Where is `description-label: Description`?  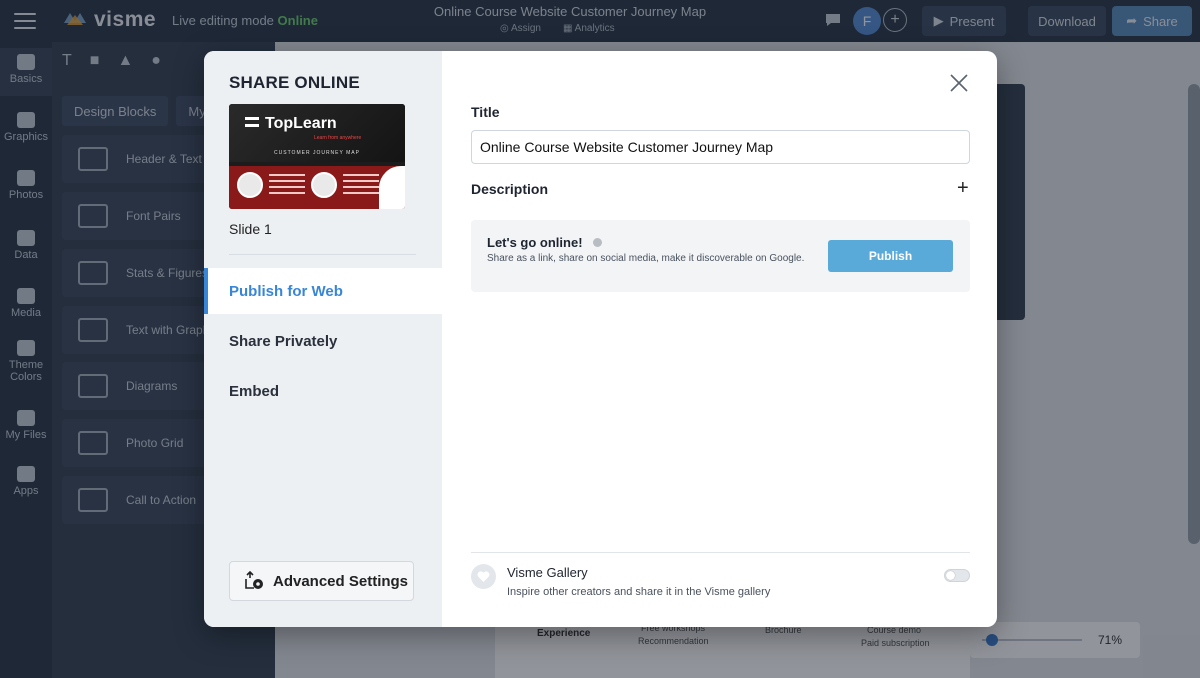 description-label: Description is located at coordinates (510, 189).